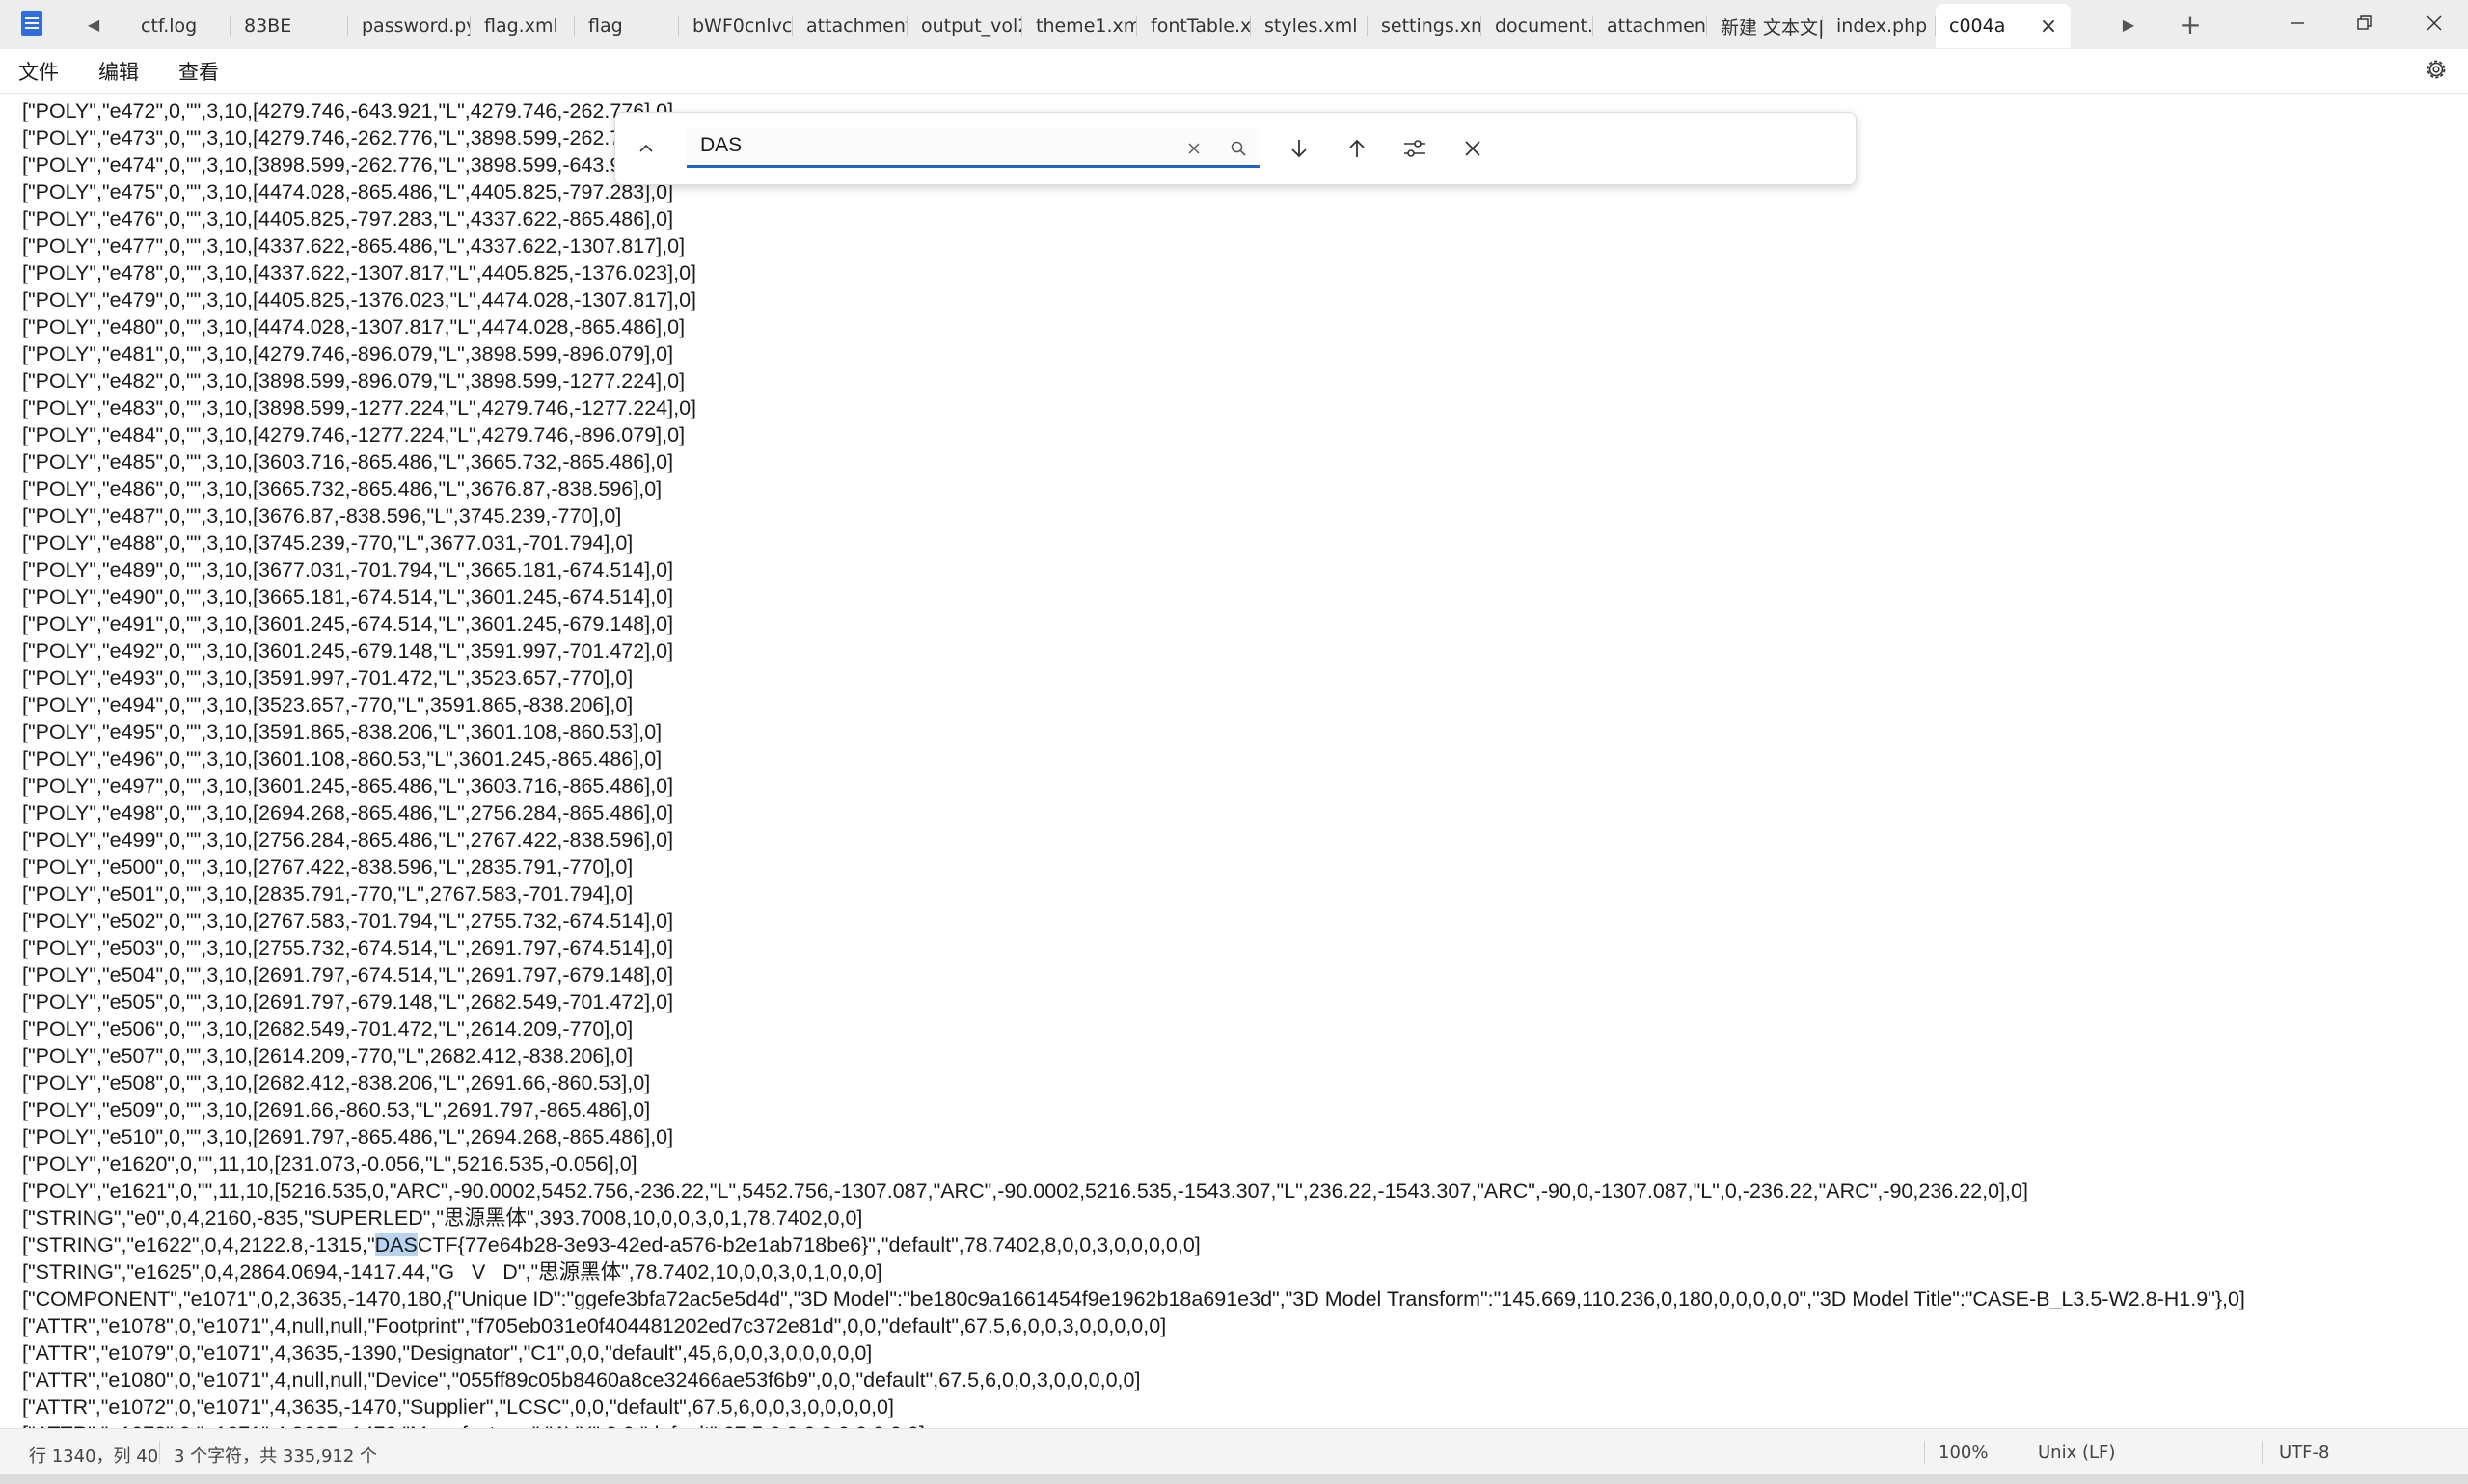  I want to click on line-ending: Unix (LF), so click(2076, 1453).